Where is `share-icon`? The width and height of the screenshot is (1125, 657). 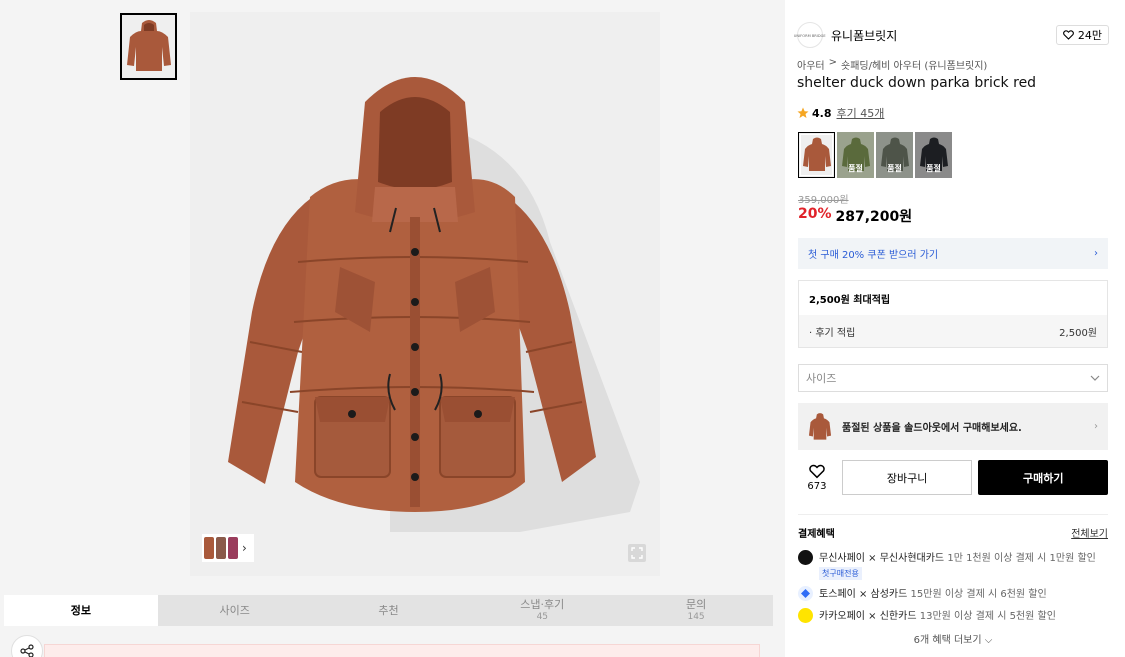
share-icon is located at coordinates (27, 650).